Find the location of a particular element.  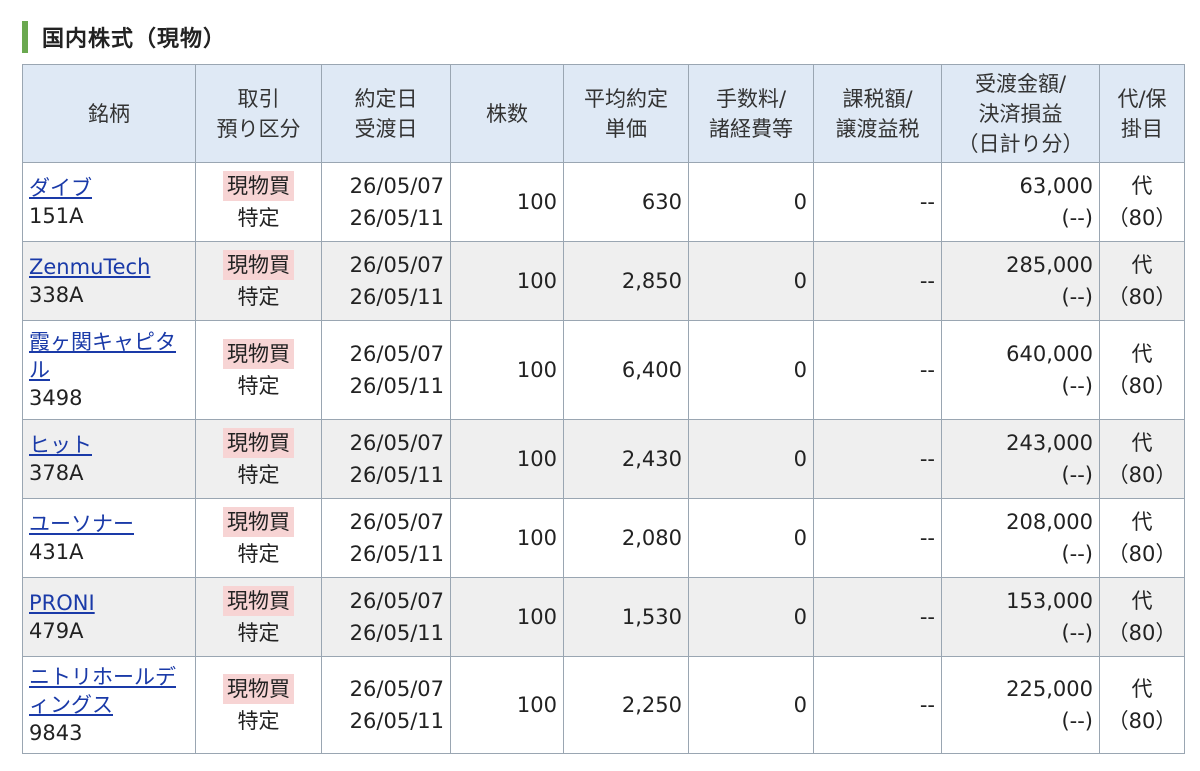

column-header-fee: 手数料/諸経費等 is located at coordinates (751, 113).